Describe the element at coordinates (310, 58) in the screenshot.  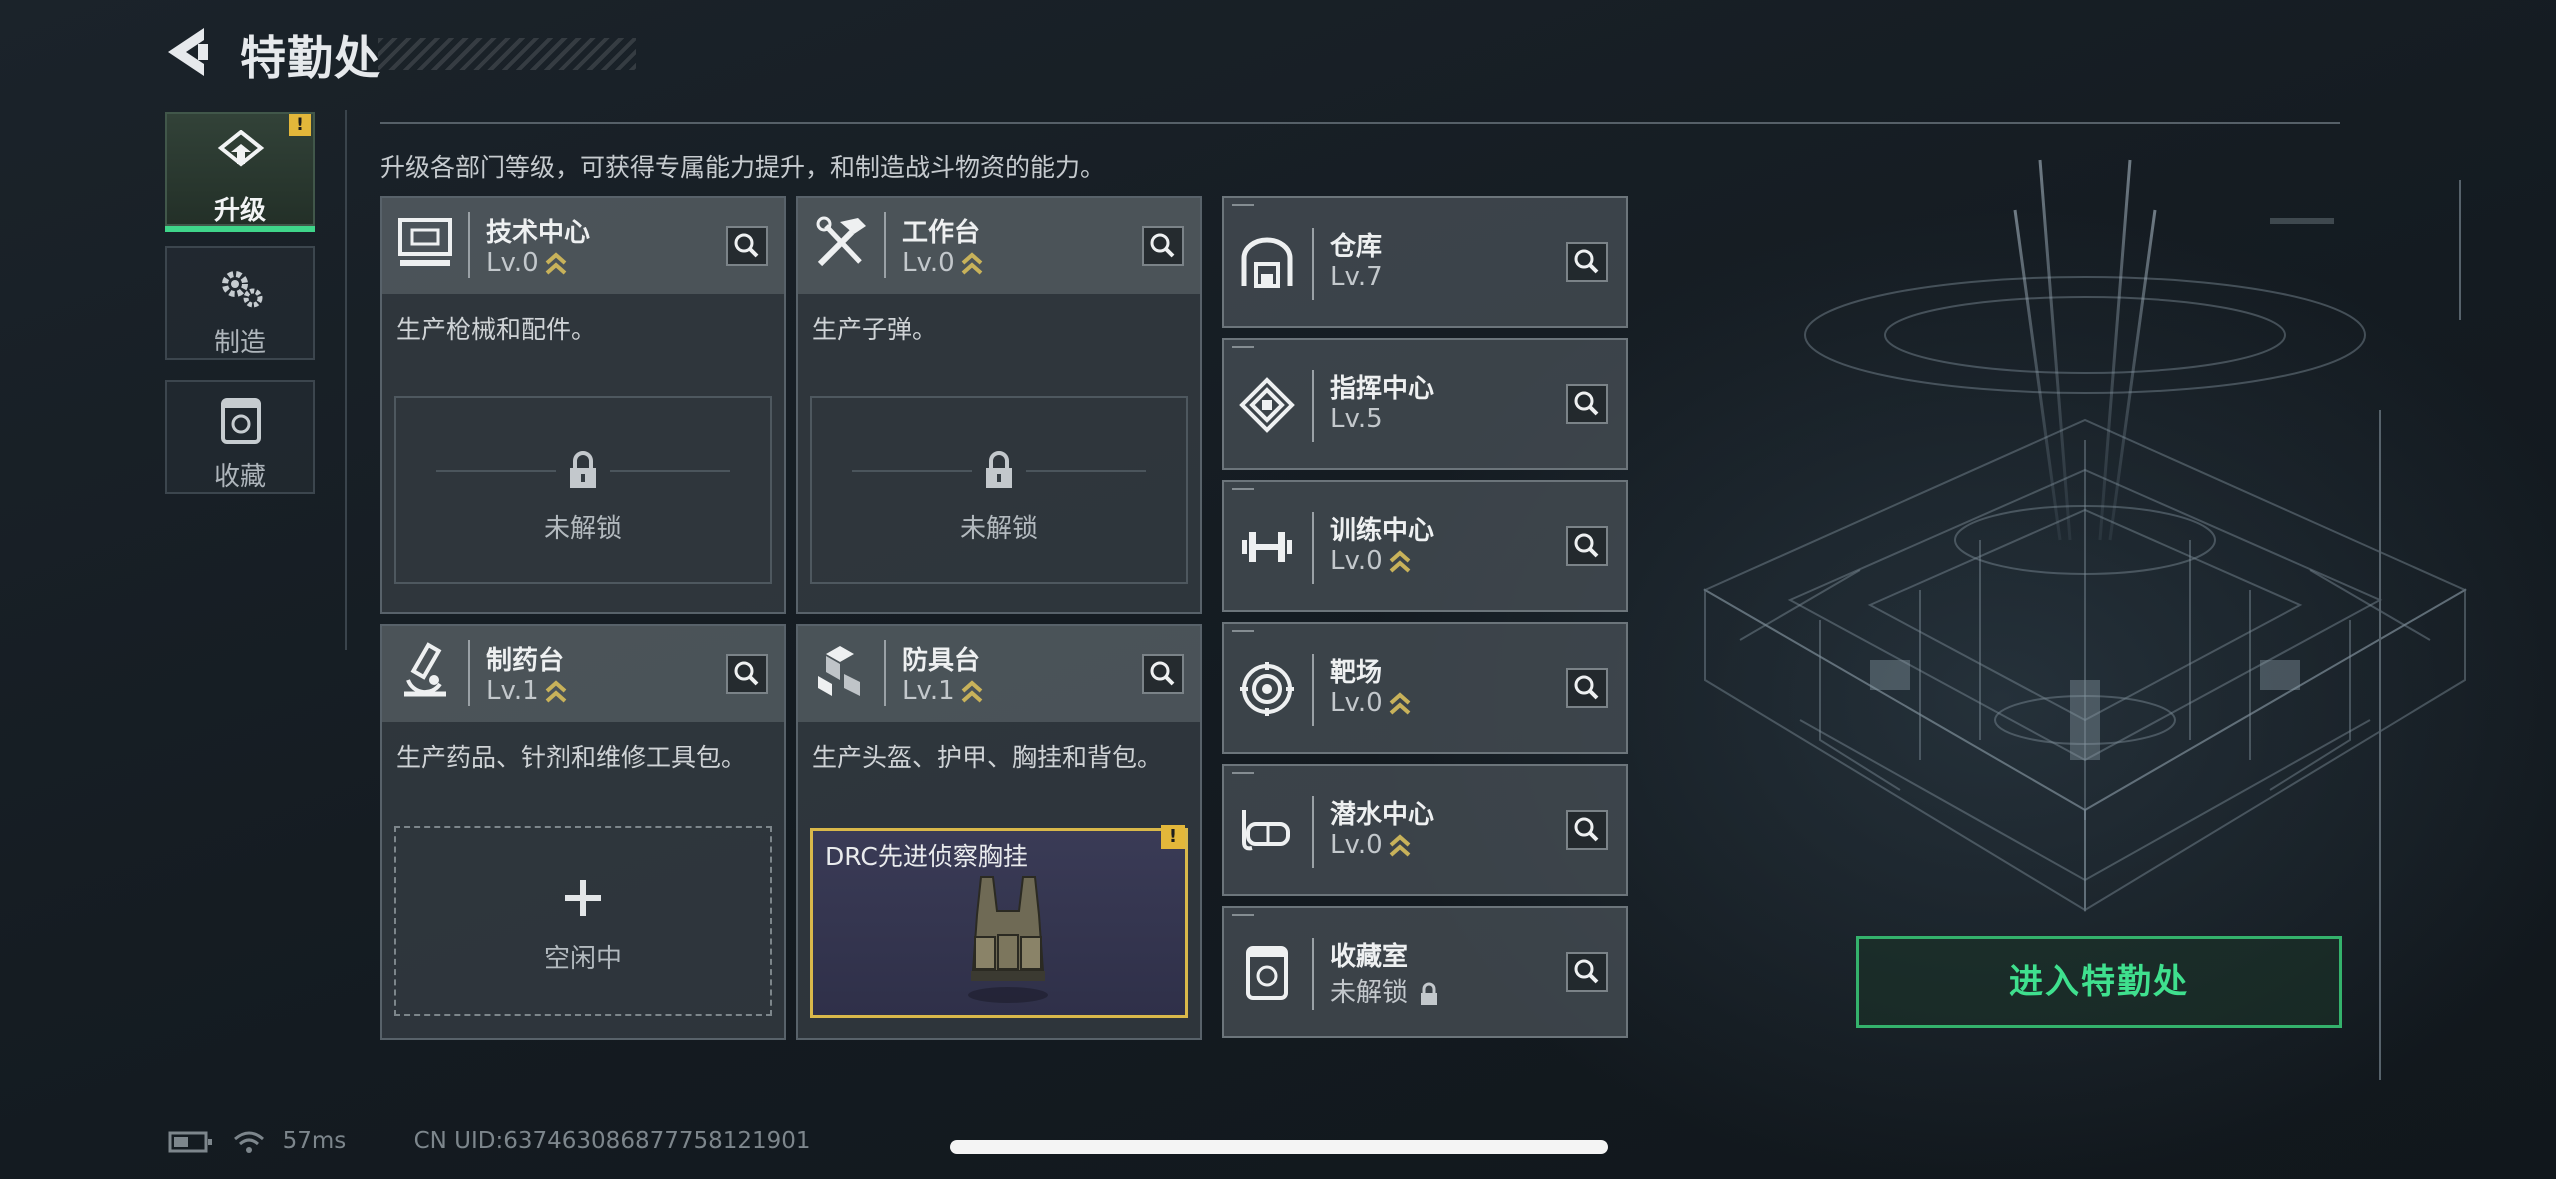
I see `page-title: 特勤处` at that location.